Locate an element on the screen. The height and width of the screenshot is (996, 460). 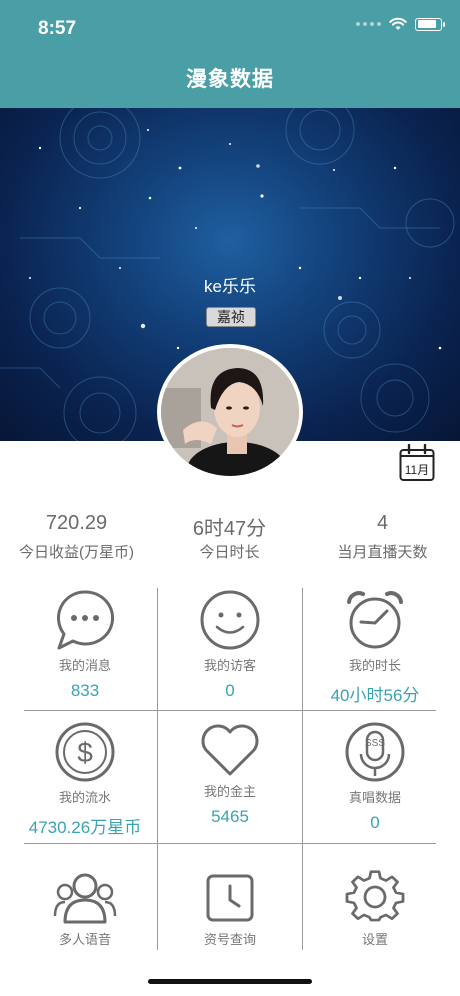
calendar-button: 11月 is located at coordinates (417, 462).